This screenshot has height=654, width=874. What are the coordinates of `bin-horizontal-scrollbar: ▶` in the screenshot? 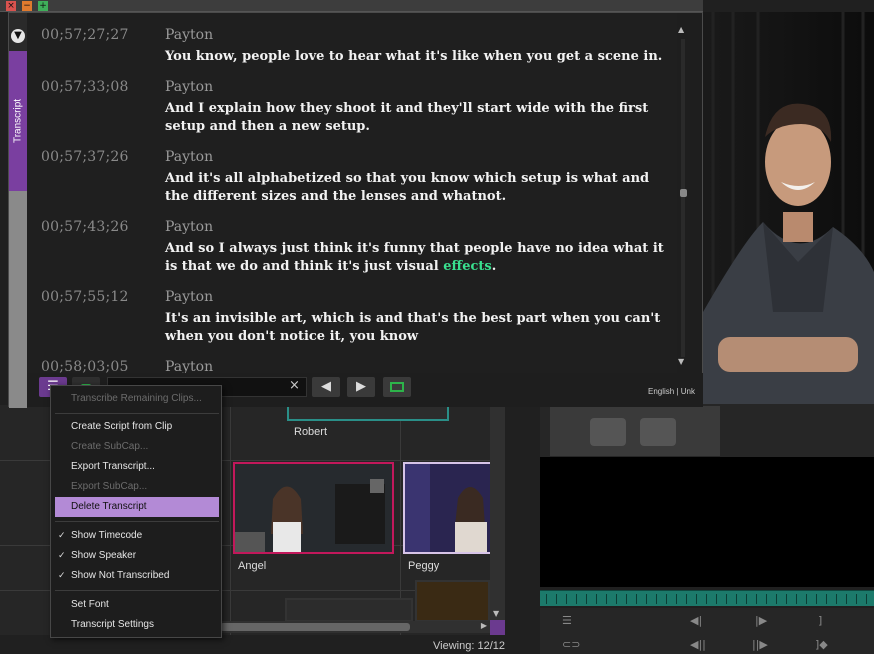 It's located at (362, 627).